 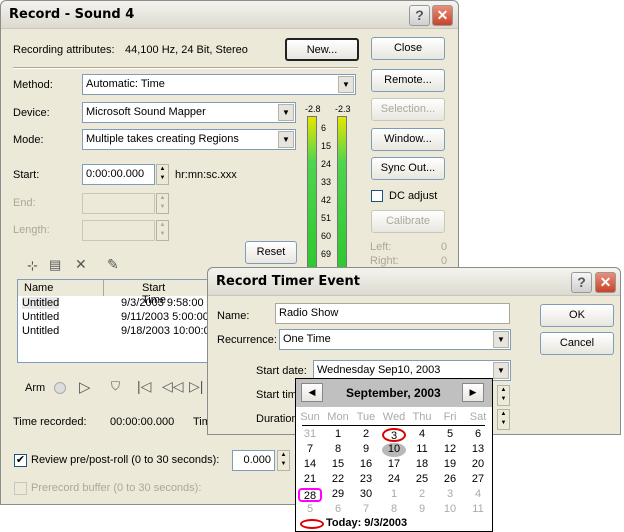 I want to click on ok-button: OK, so click(x=577, y=315).